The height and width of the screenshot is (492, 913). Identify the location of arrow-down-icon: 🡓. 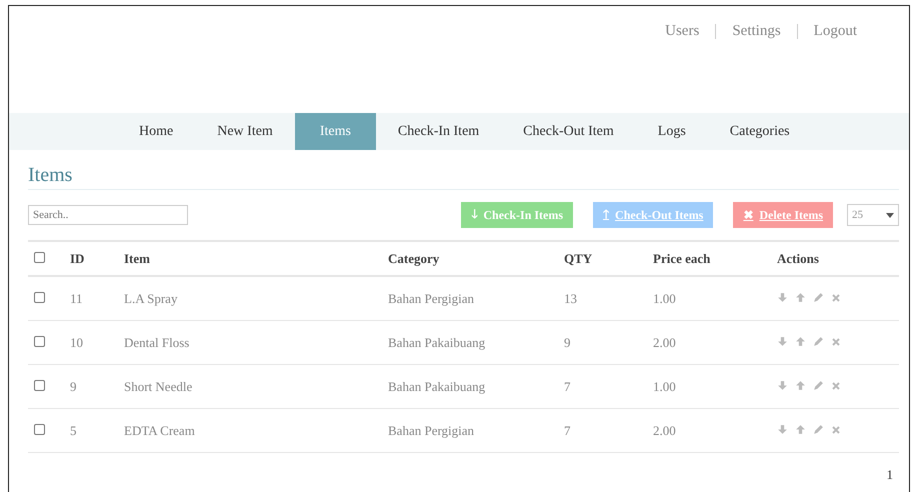
(474, 215).